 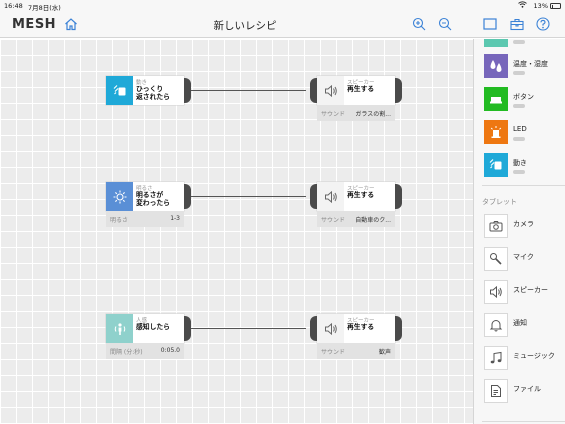 I want to click on battery-percent: 13%, so click(x=540, y=6).